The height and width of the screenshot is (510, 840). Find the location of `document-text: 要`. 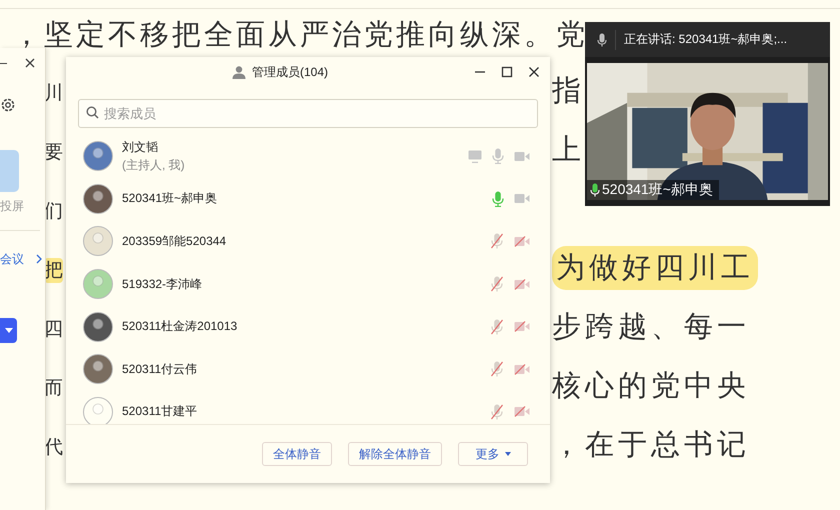

document-text: 要 is located at coordinates (53, 152).